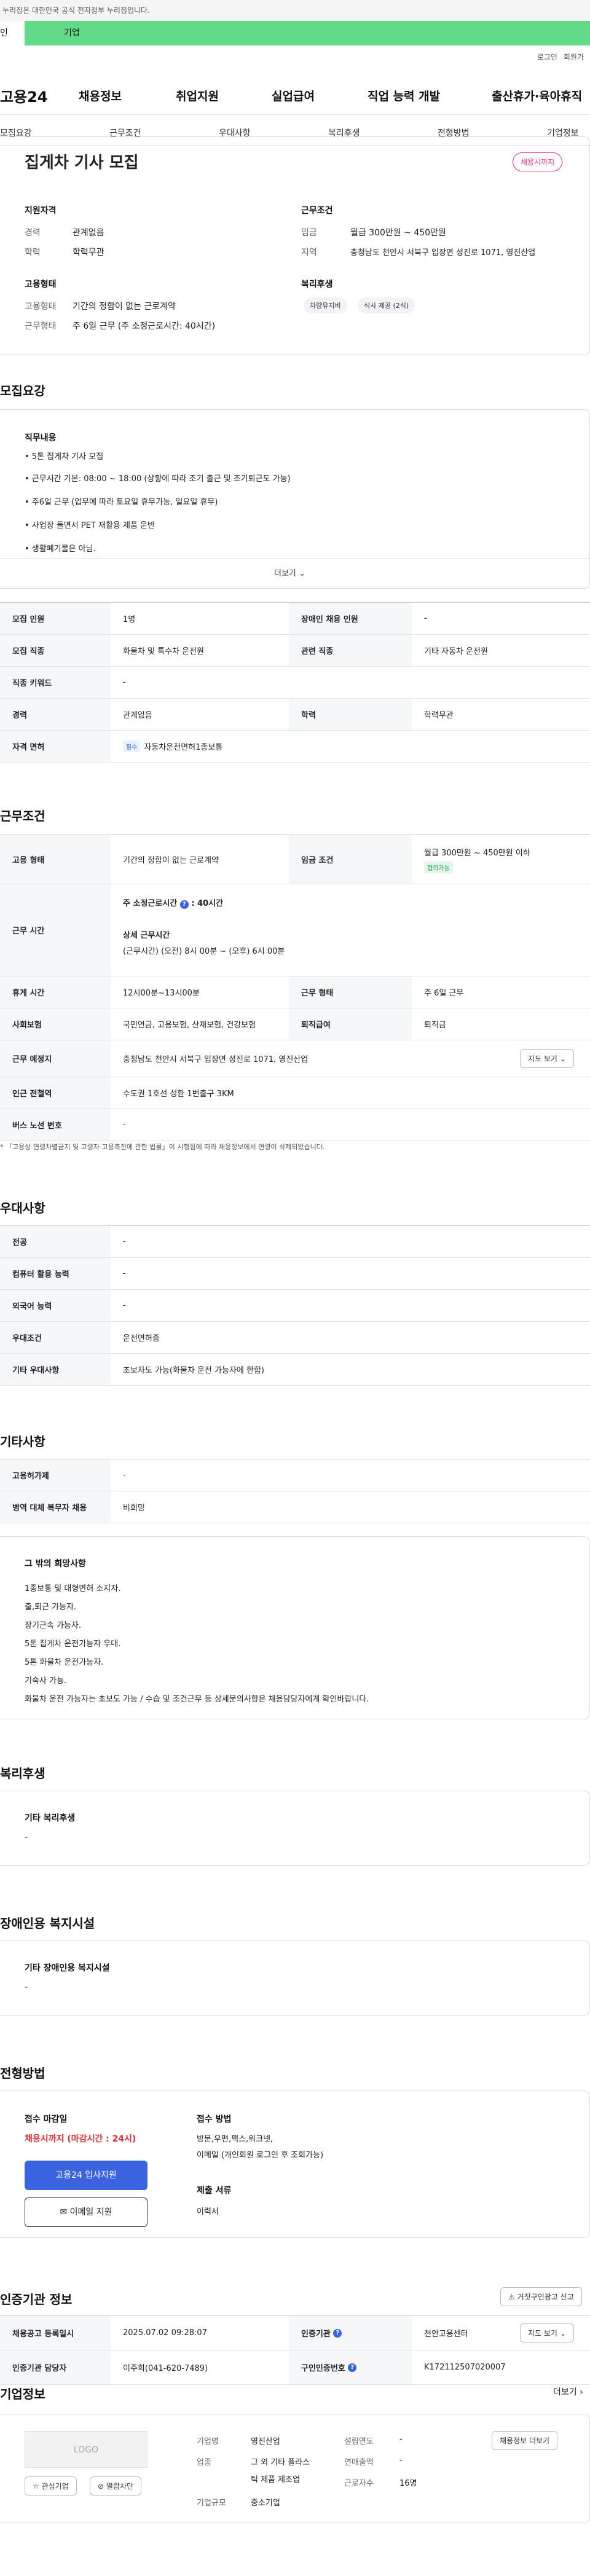 This screenshot has height=2576, width=590. Describe the element at coordinates (56, 859) in the screenshot. I see `row-label: 고용 형태` at that location.